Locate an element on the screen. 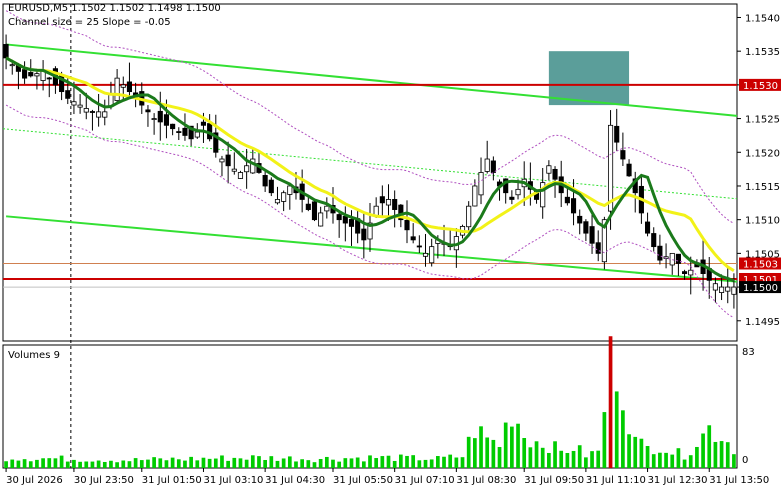 Image resolution: width=781 pixels, height=489 pixels. y-tick-label: 1.1495 is located at coordinates (762, 322).